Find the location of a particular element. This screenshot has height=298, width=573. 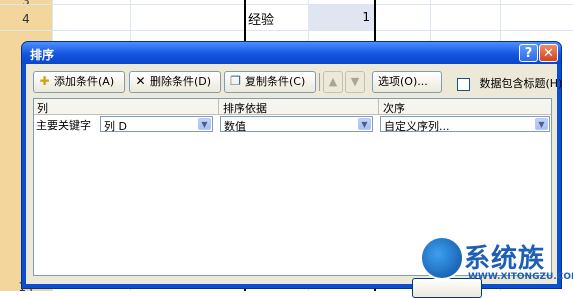

dialog-titlebar: 排序 ? ✕ is located at coordinates (291, 53).